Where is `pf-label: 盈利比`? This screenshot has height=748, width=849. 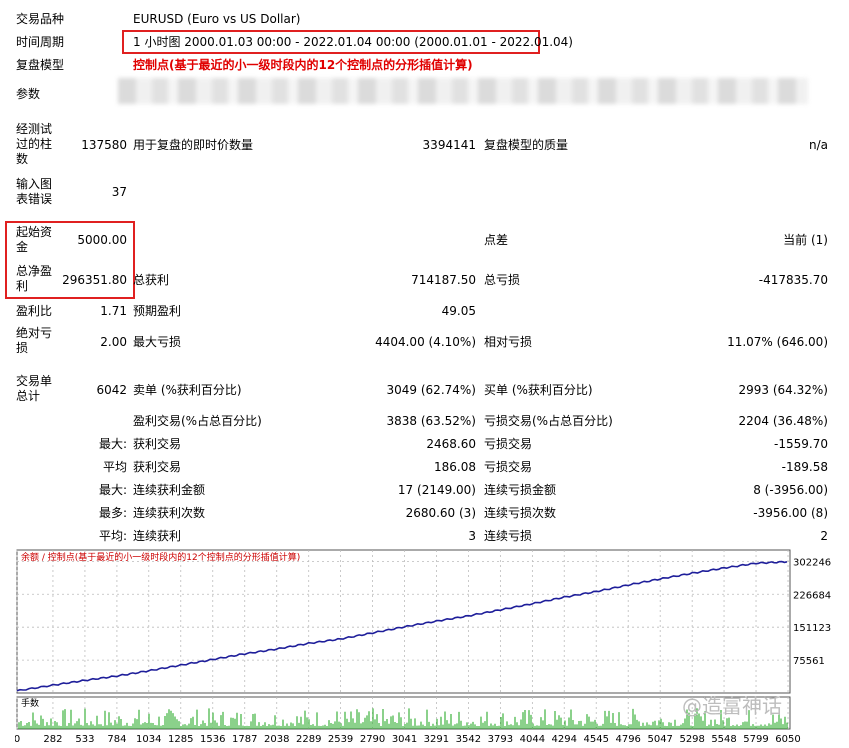
pf-label: 盈利比 is located at coordinates (34, 311).